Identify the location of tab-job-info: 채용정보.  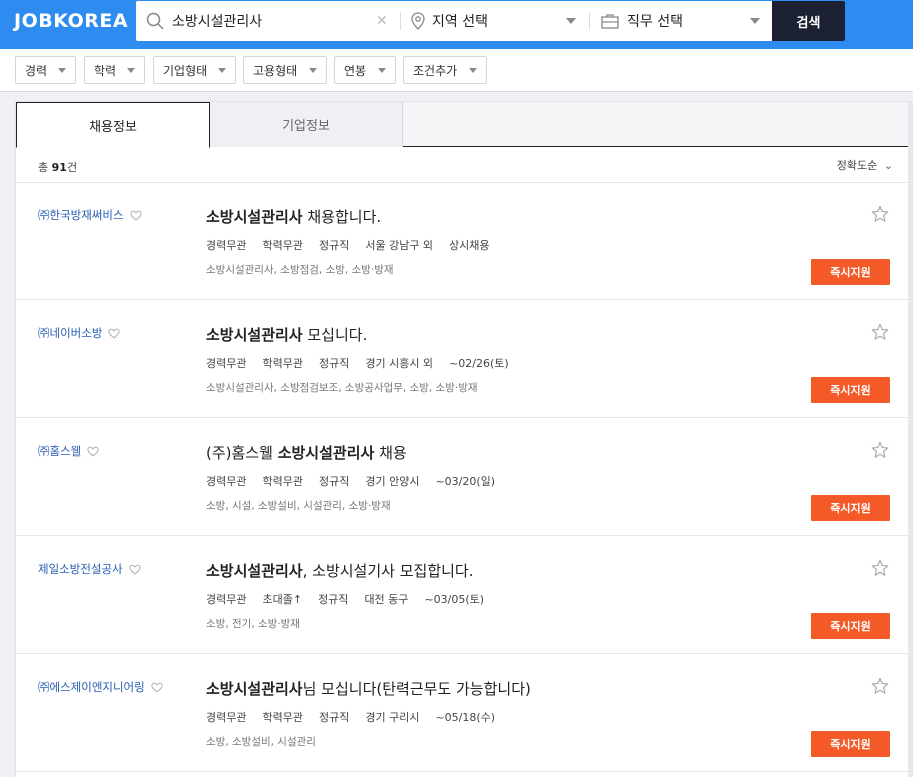
(113, 125).